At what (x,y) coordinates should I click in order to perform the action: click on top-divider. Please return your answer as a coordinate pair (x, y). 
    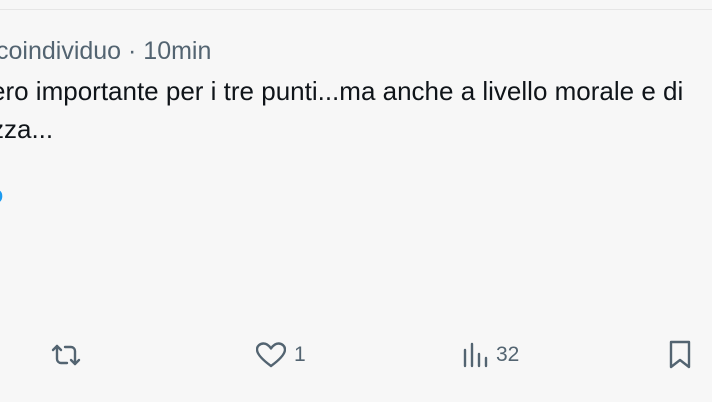
    Looking at the image, I should click on (356, 9).